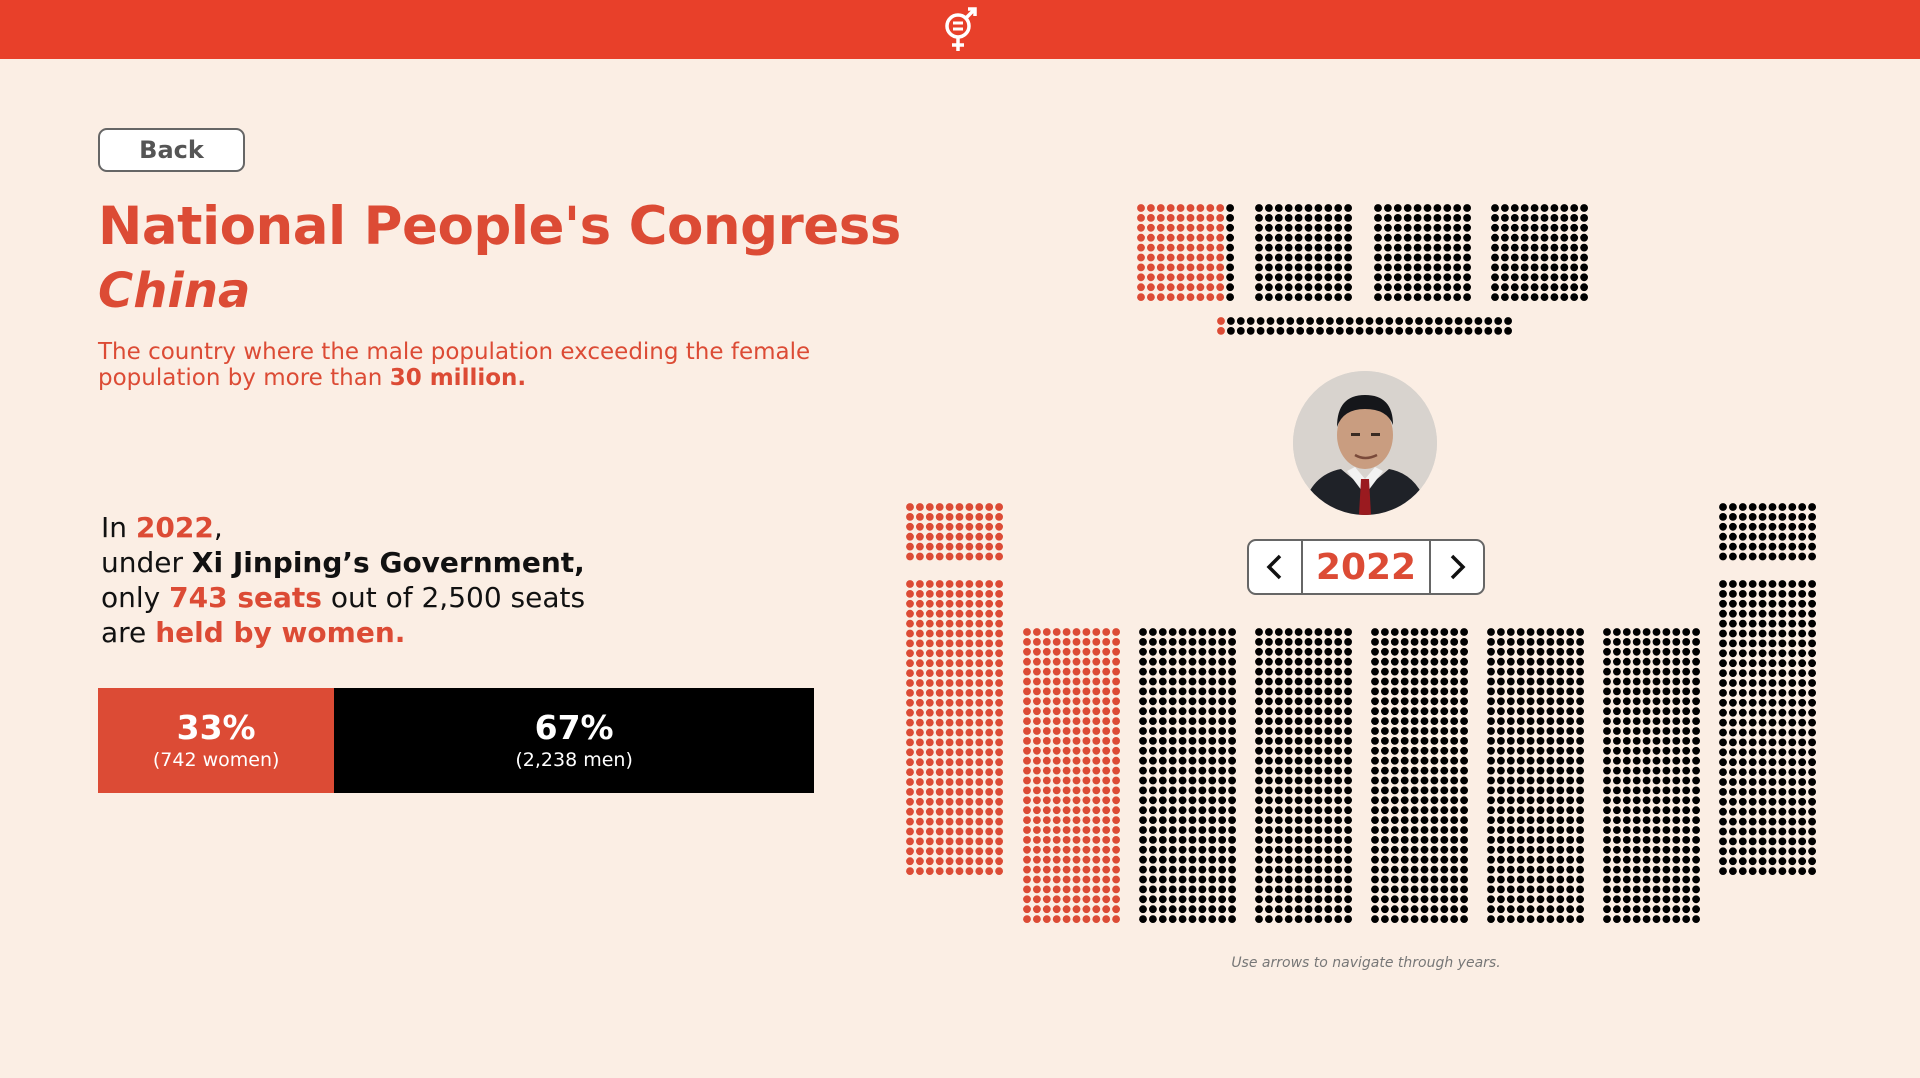 The width and height of the screenshot is (1920, 1078). Describe the element at coordinates (1276, 567) in the screenshot. I see `prev-year-button` at that location.